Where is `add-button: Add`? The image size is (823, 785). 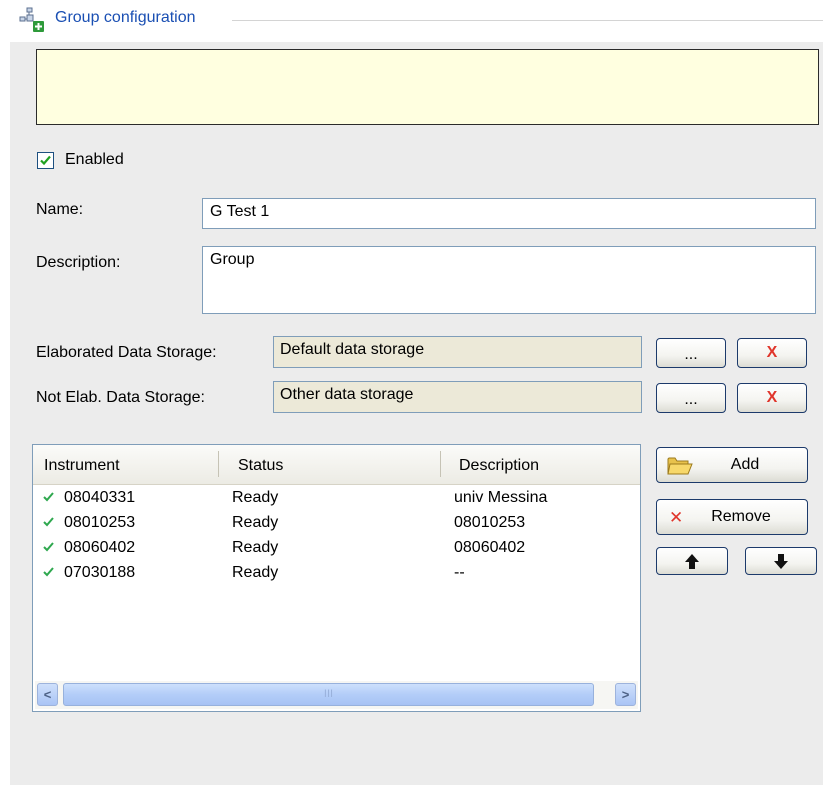 add-button: Add is located at coordinates (732, 465).